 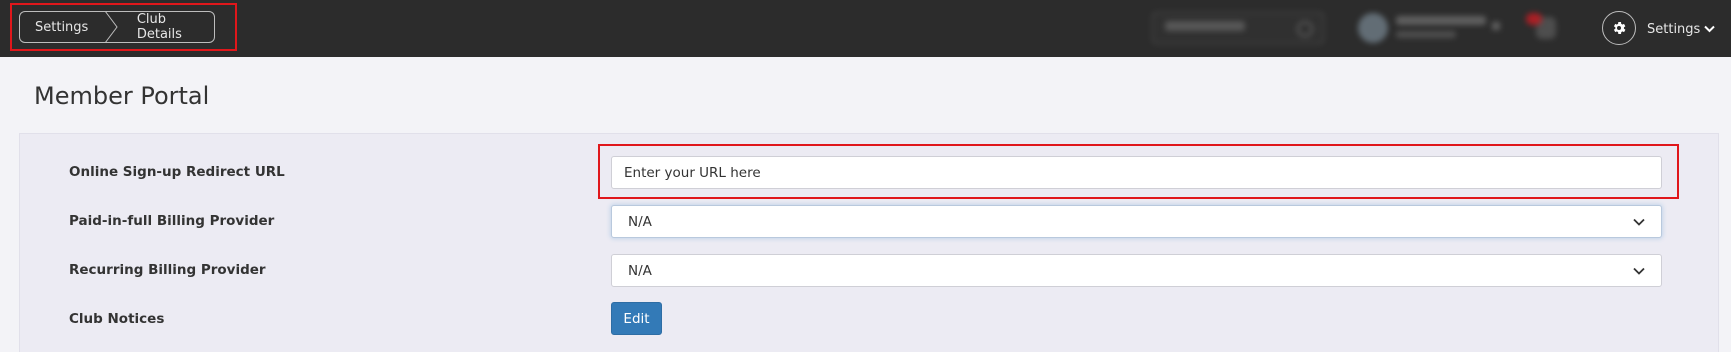 I want to click on settings-gear-button, so click(x=1619, y=28).